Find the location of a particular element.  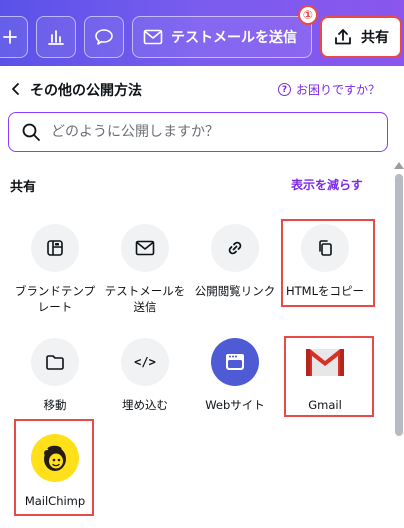

bar-chart-icon is located at coordinates (56, 37).